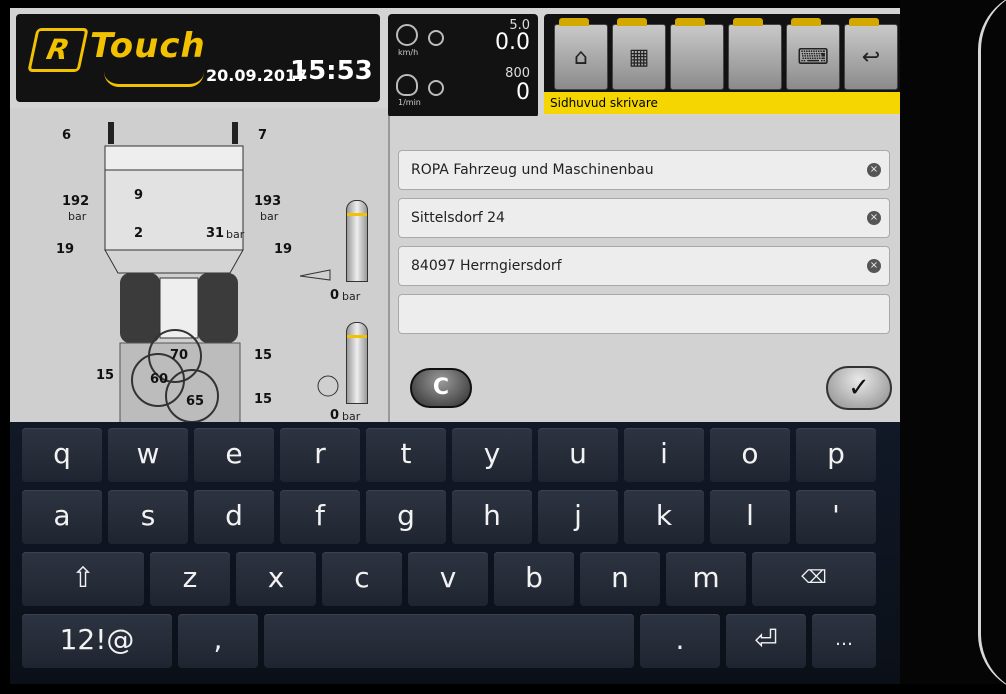  I want to click on key-e: e, so click(234, 455).